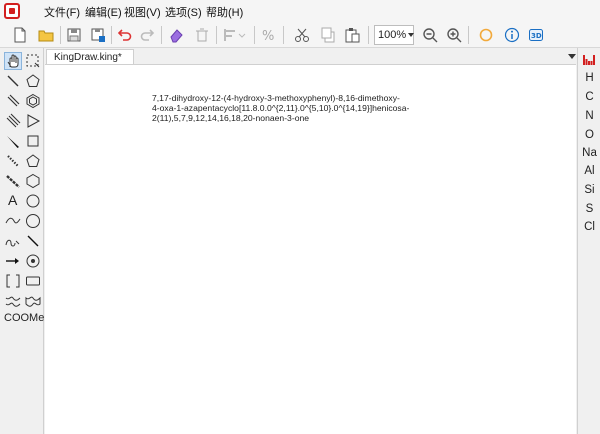  I want to click on element-si-button: Si, so click(589, 190).